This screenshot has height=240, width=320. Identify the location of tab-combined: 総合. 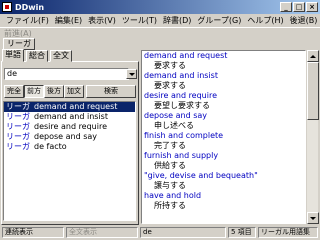
(37, 56).